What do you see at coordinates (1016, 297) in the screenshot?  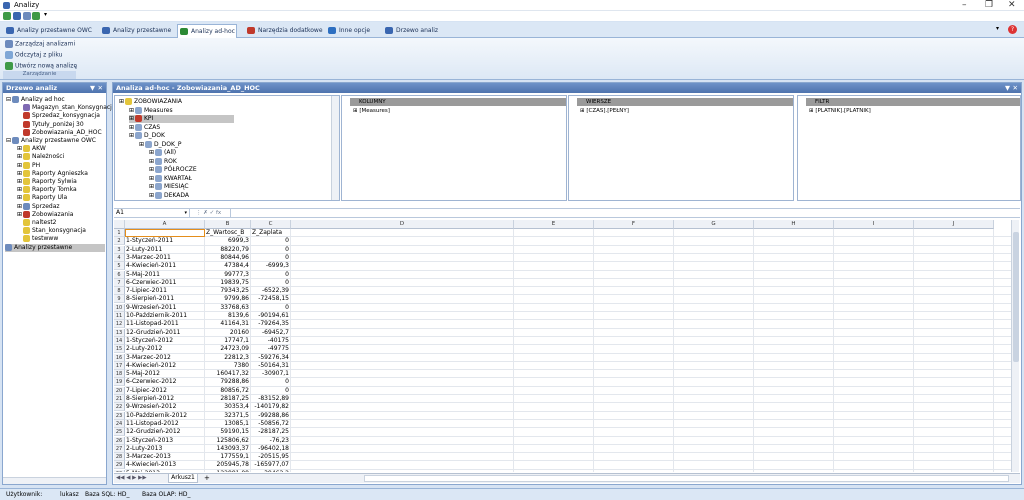 I see `scroll-thumb` at bounding box center [1016, 297].